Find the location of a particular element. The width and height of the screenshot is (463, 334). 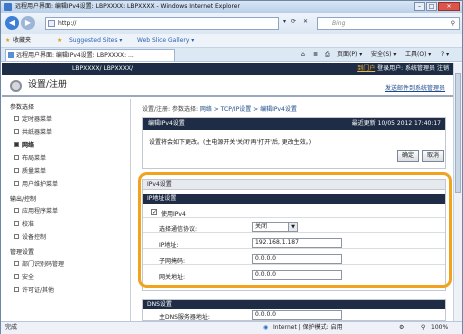

forward-icon: ▶ is located at coordinates (28, 23).